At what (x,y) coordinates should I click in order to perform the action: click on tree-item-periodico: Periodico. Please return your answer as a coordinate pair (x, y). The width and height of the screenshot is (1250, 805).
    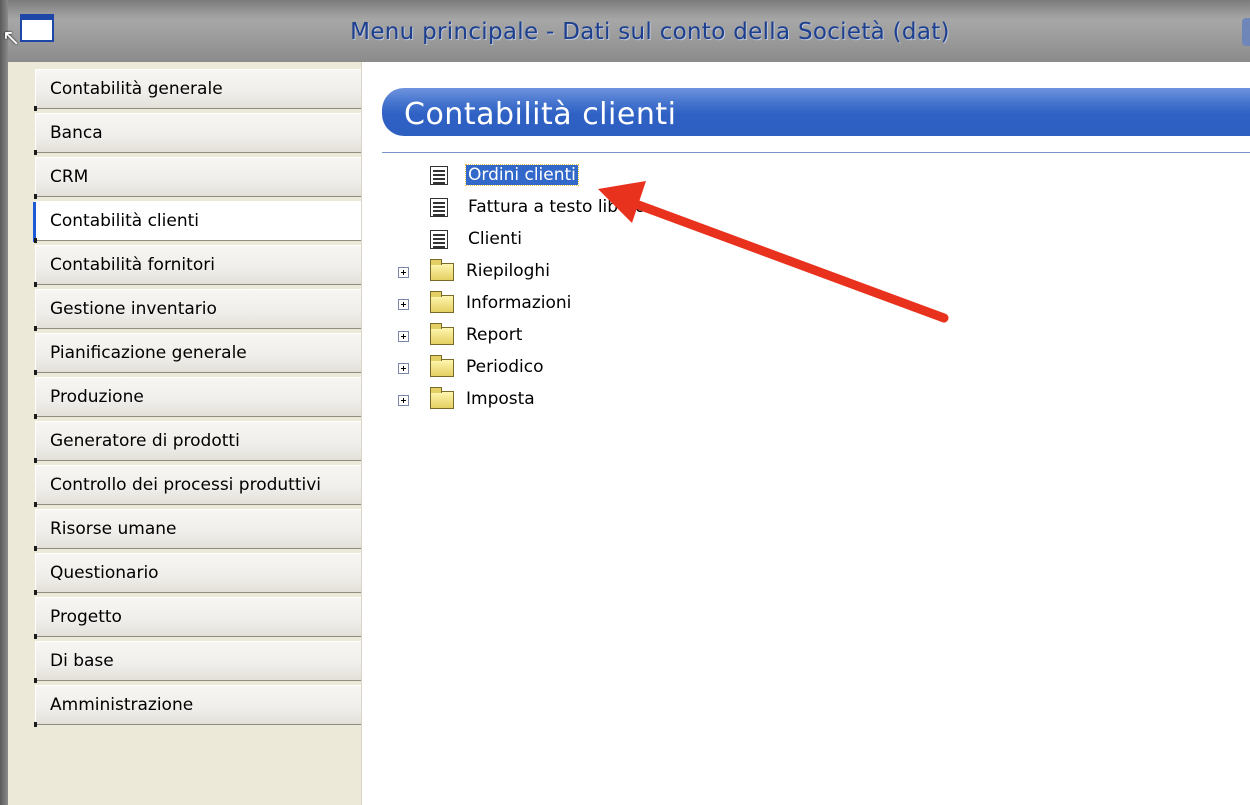
    Looking at the image, I should click on (548, 368).